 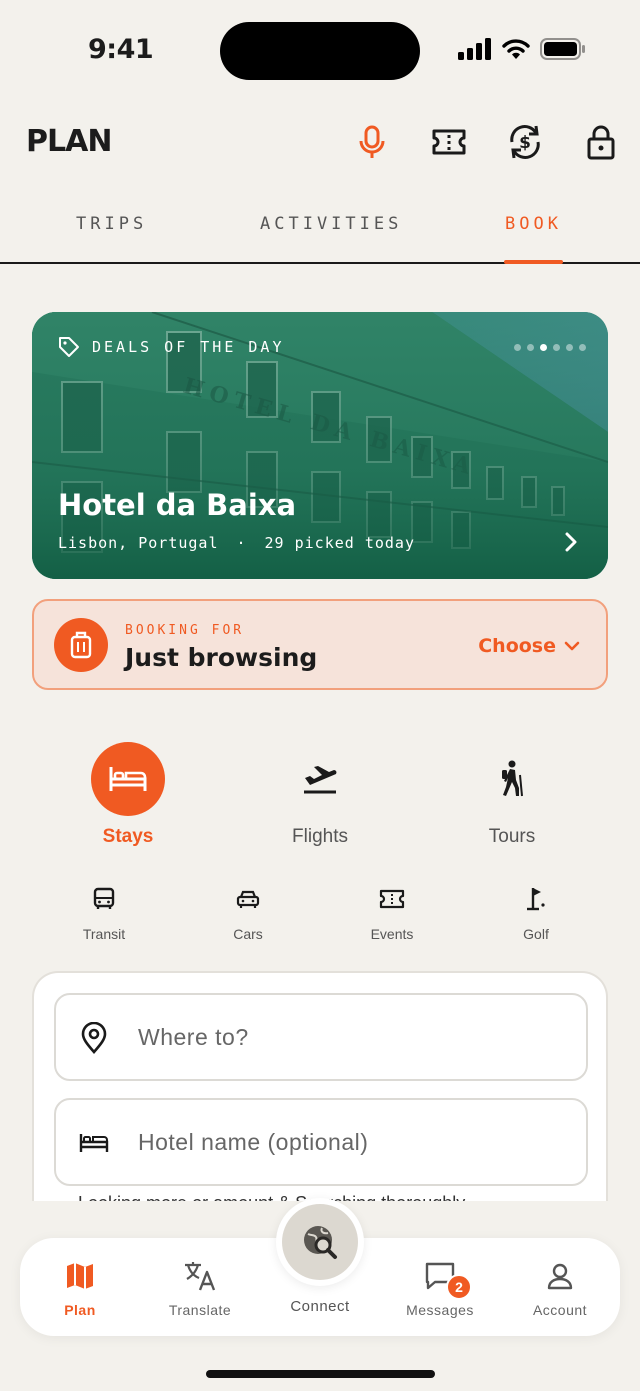 What do you see at coordinates (320, 142) in the screenshot?
I see `app-header: PLAN $` at bounding box center [320, 142].